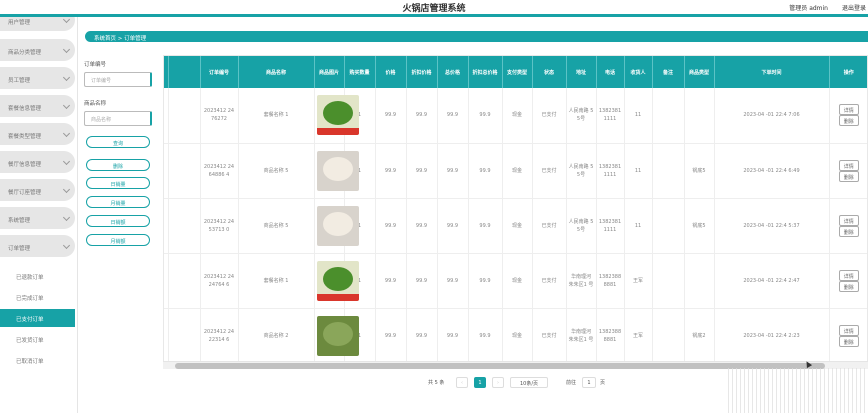 The width and height of the screenshot is (868, 413). What do you see at coordinates (219, 336) in the screenshot?
I see `cell-order-no: 2023412 2422314 6` at bounding box center [219, 336].